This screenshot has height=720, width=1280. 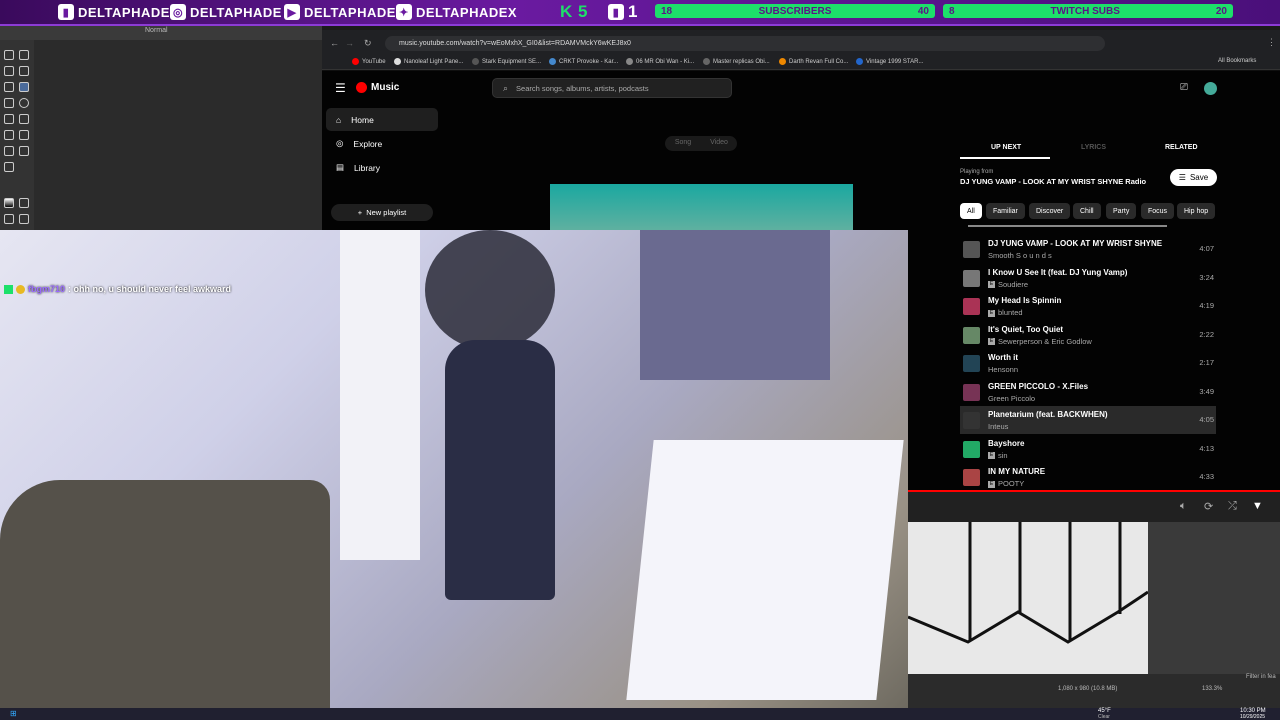 What do you see at coordinates (1025, 300) in the screenshot?
I see `track-title: My Head Is Spinnin` at bounding box center [1025, 300].